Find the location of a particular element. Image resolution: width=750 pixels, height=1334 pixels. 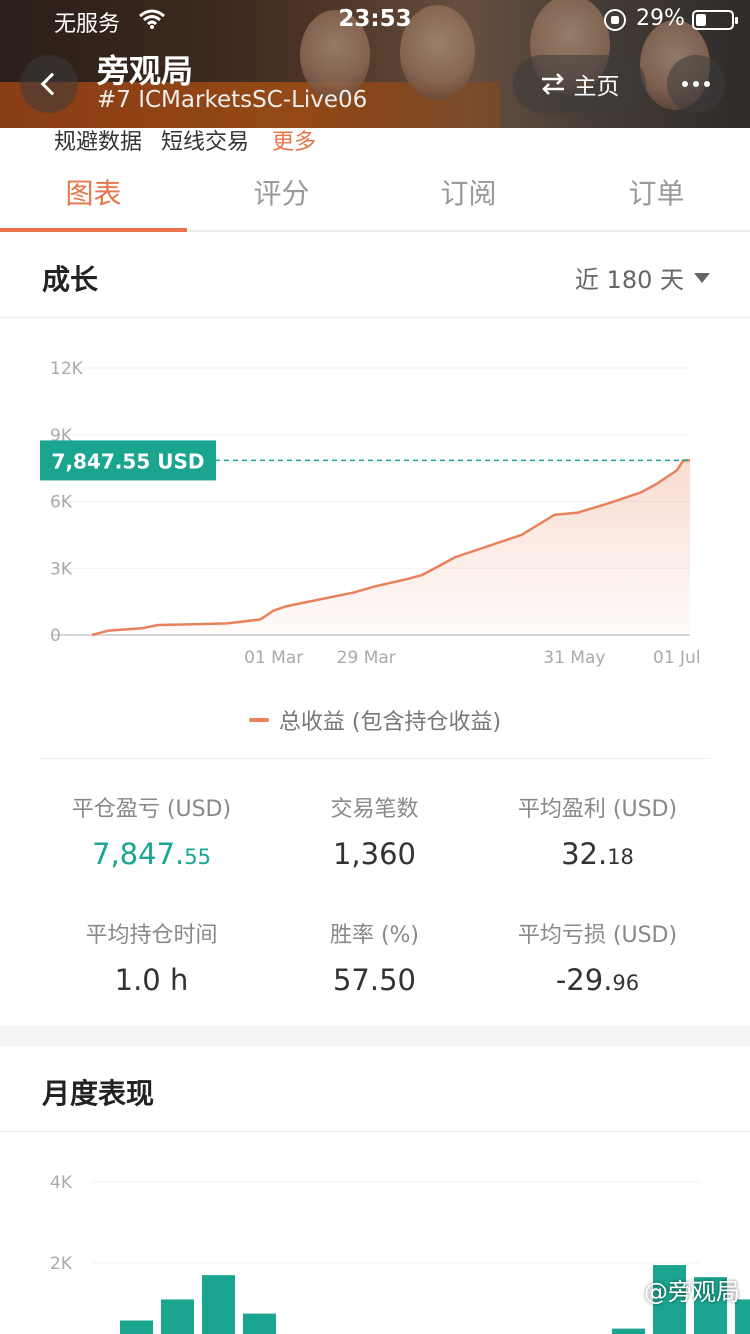

stat-label: 平均持仓时间 is located at coordinates (151, 935).